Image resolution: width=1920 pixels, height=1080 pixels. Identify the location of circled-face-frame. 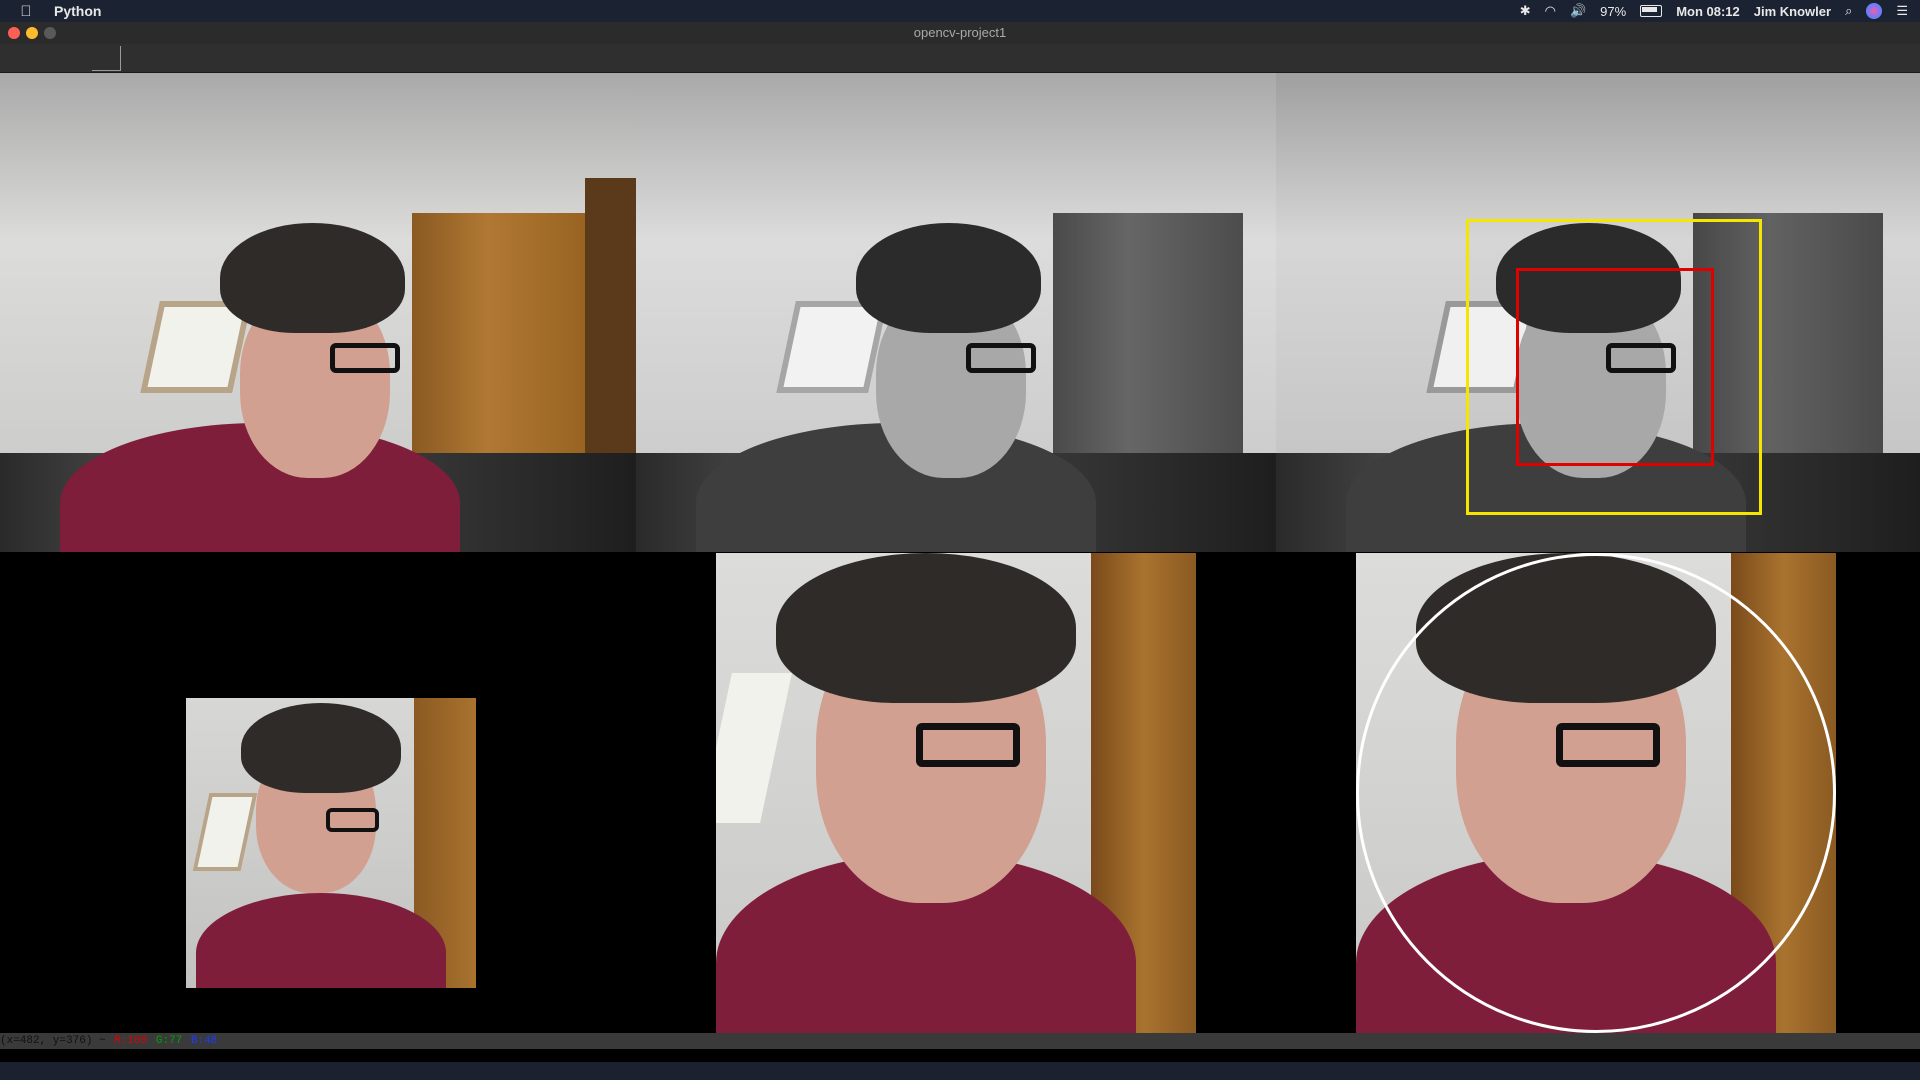
(1596, 793).